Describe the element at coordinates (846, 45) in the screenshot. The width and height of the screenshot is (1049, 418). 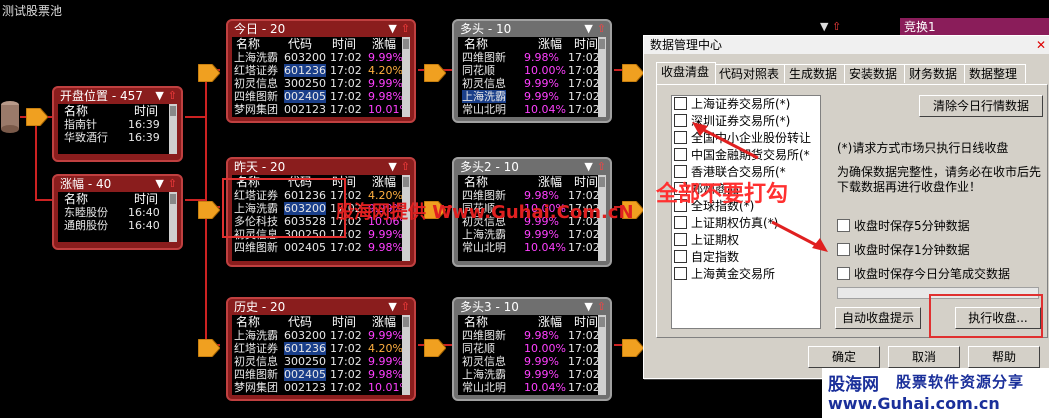
I see `dialog-titlebar: 数据管理中心 ✕` at that location.